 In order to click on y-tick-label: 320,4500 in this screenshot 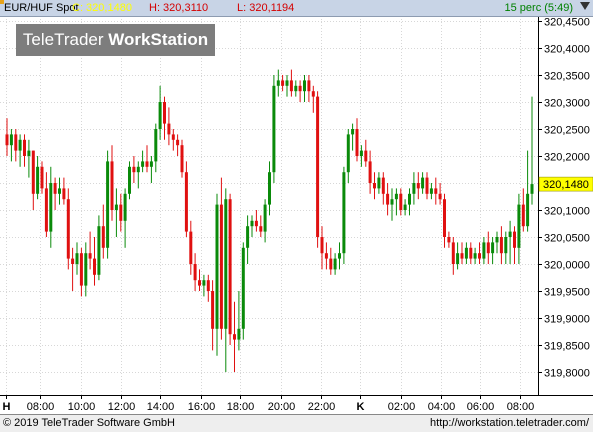, I will do `click(567, 23)`.